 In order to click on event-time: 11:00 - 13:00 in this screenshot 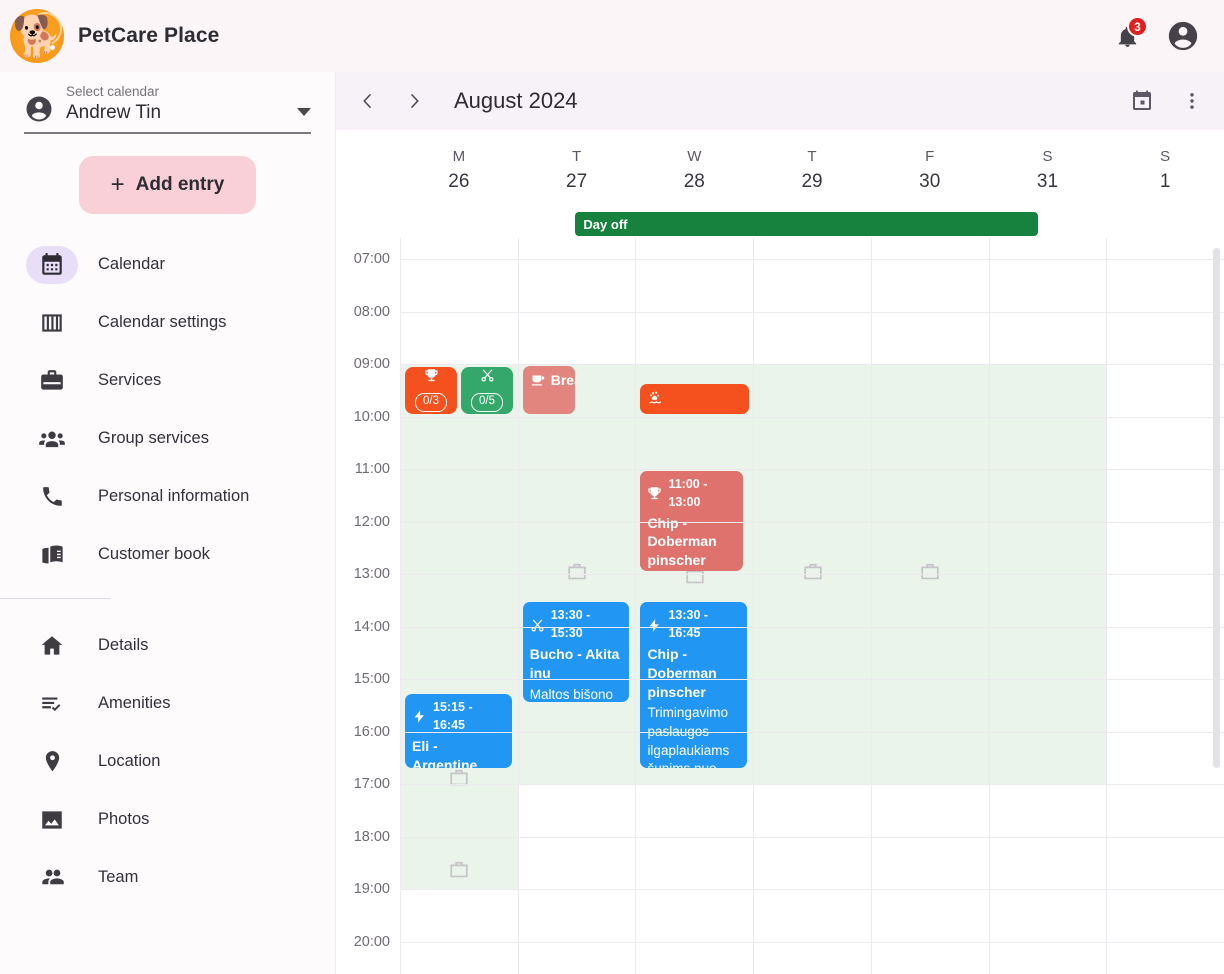, I will do `click(688, 493)`.